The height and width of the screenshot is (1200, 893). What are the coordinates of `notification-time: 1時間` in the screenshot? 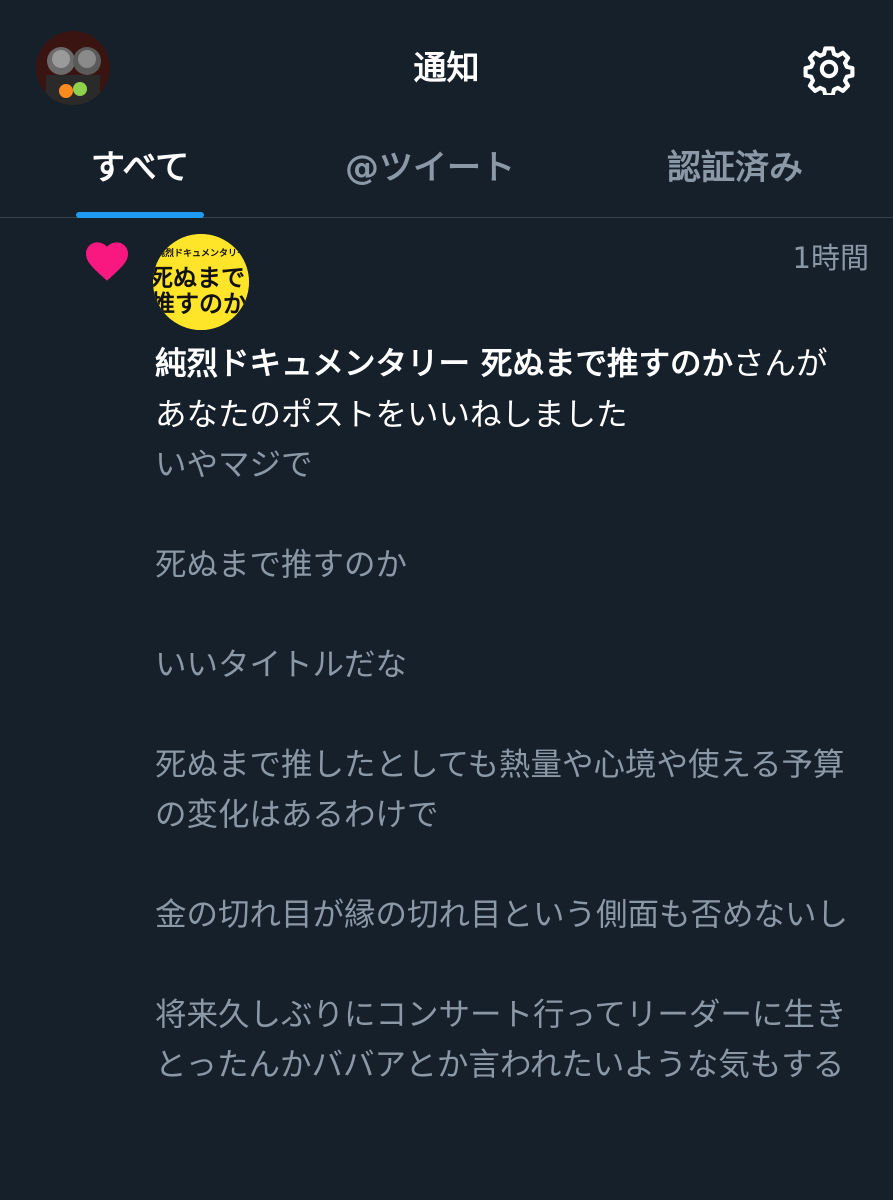 It's located at (830, 258).